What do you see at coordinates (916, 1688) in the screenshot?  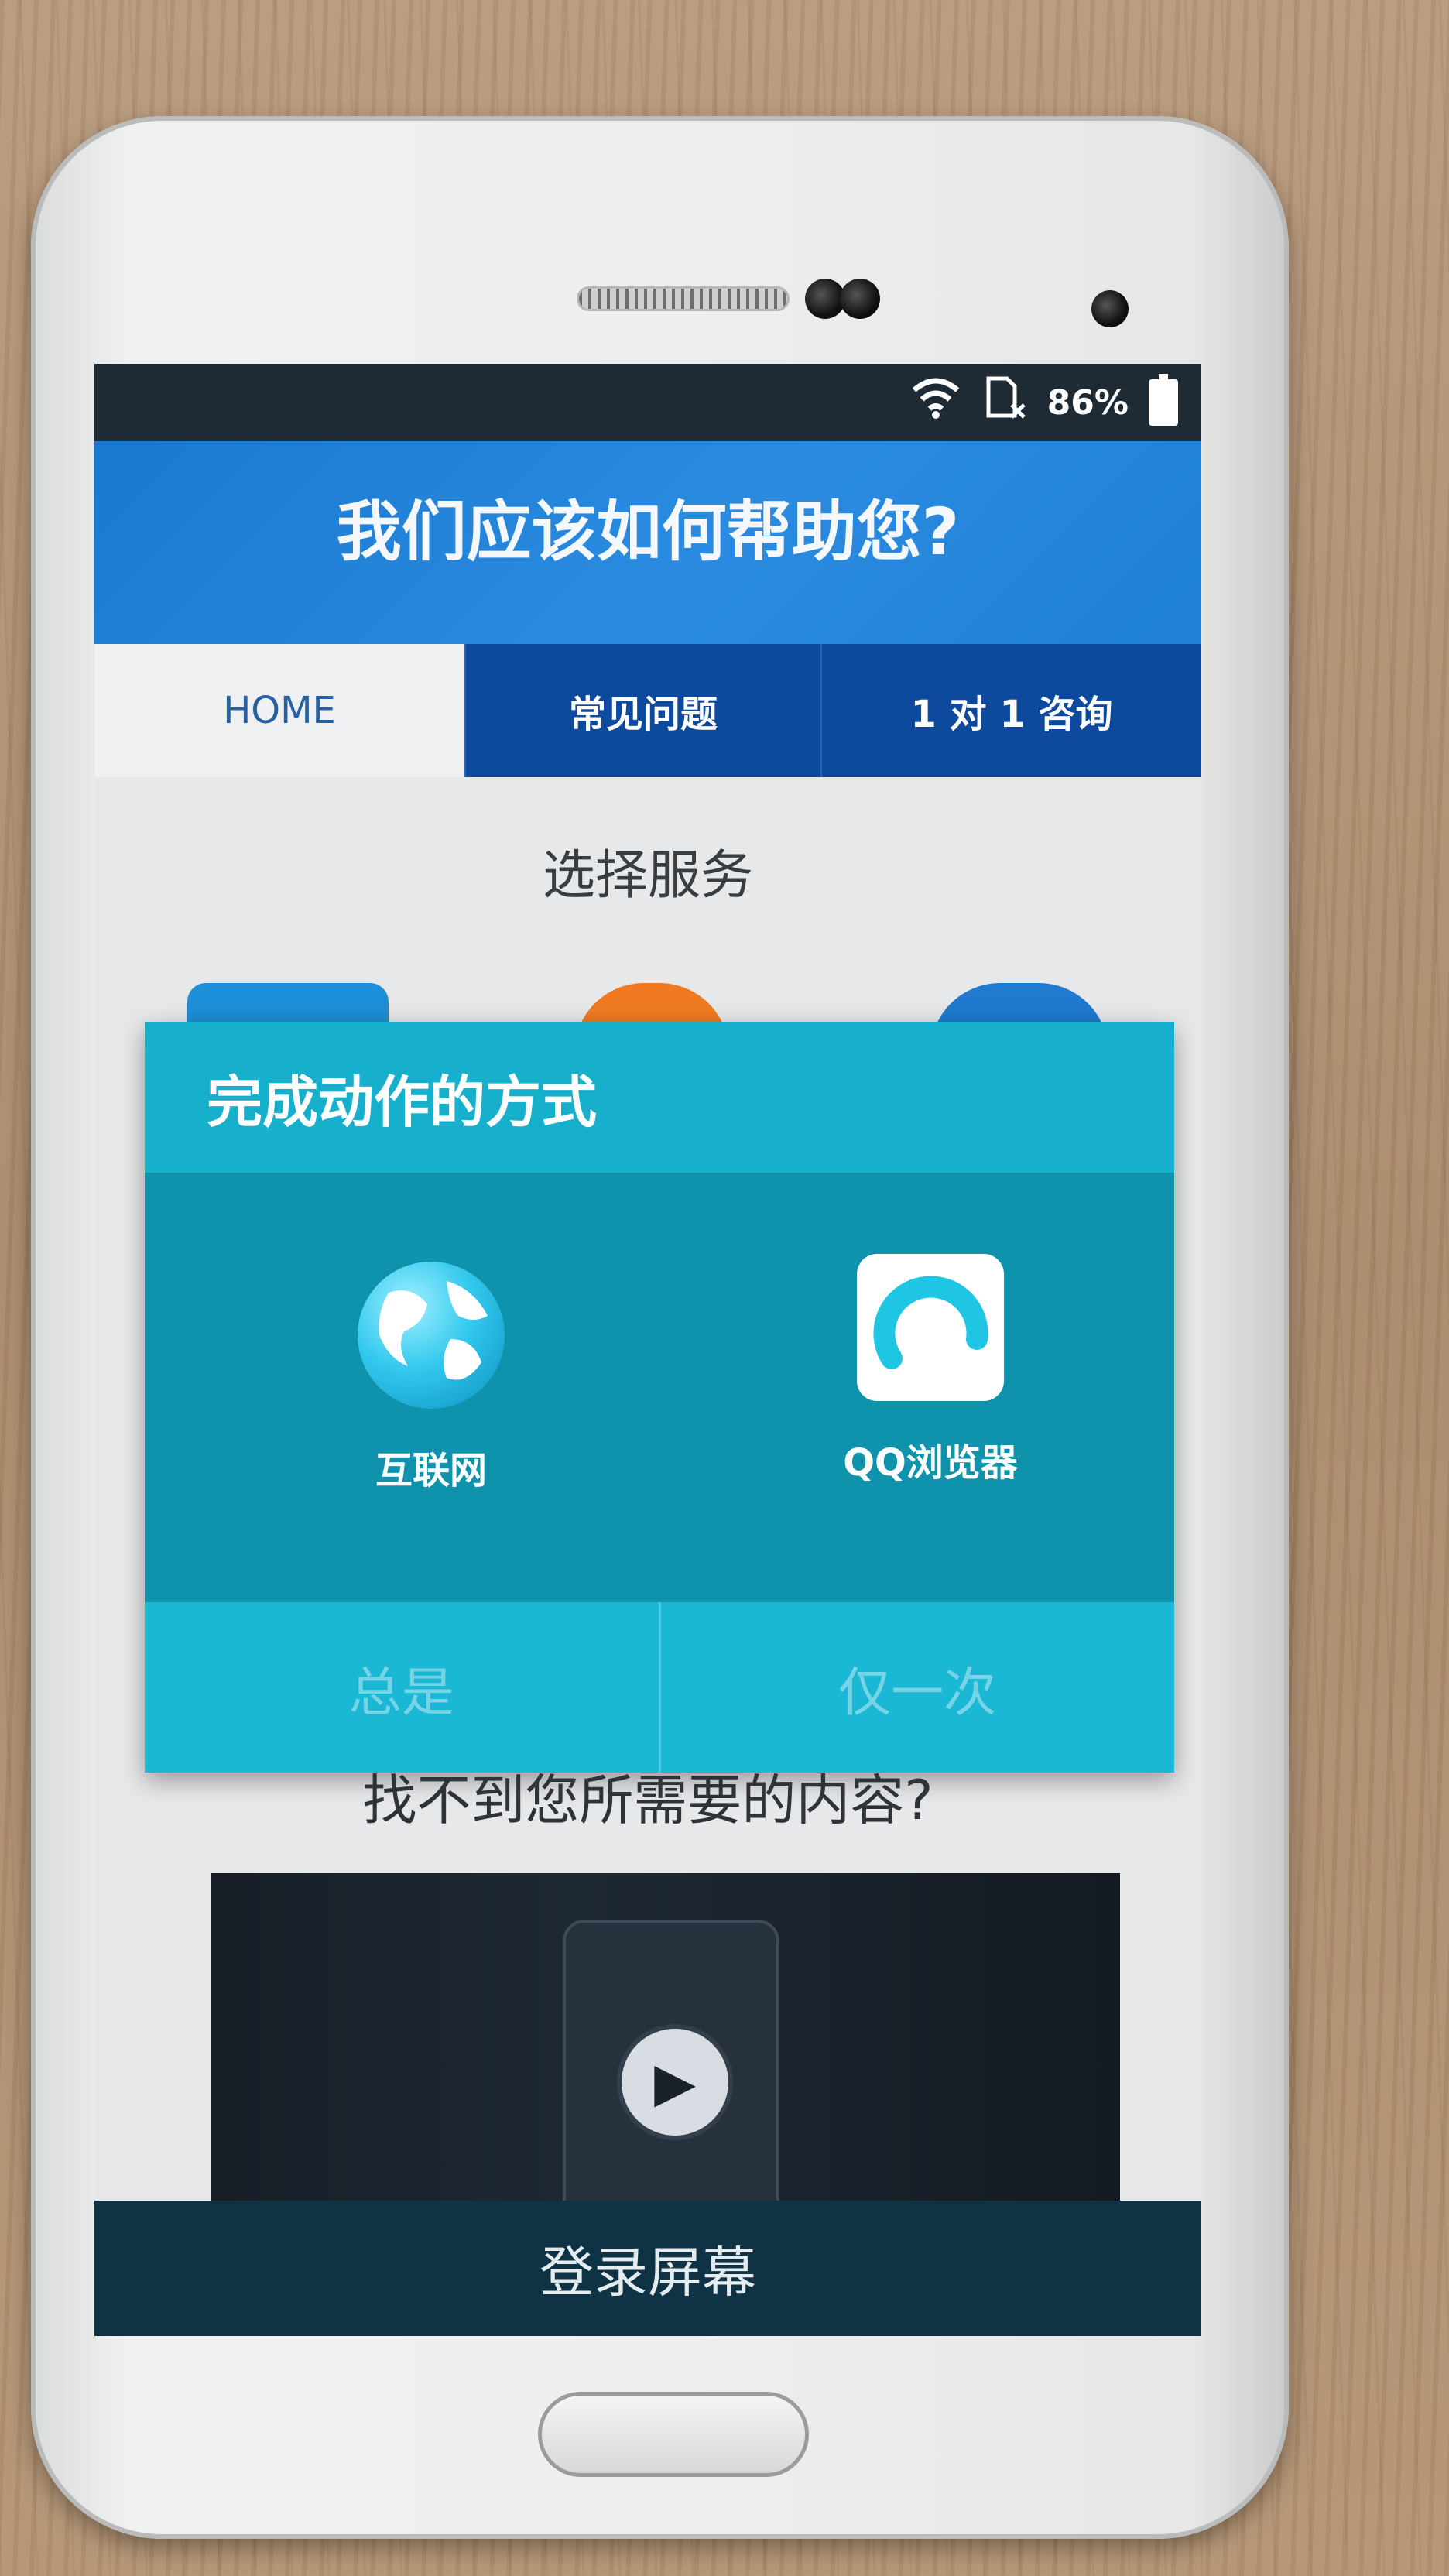 I see `just-once-button: 仅一次` at bounding box center [916, 1688].